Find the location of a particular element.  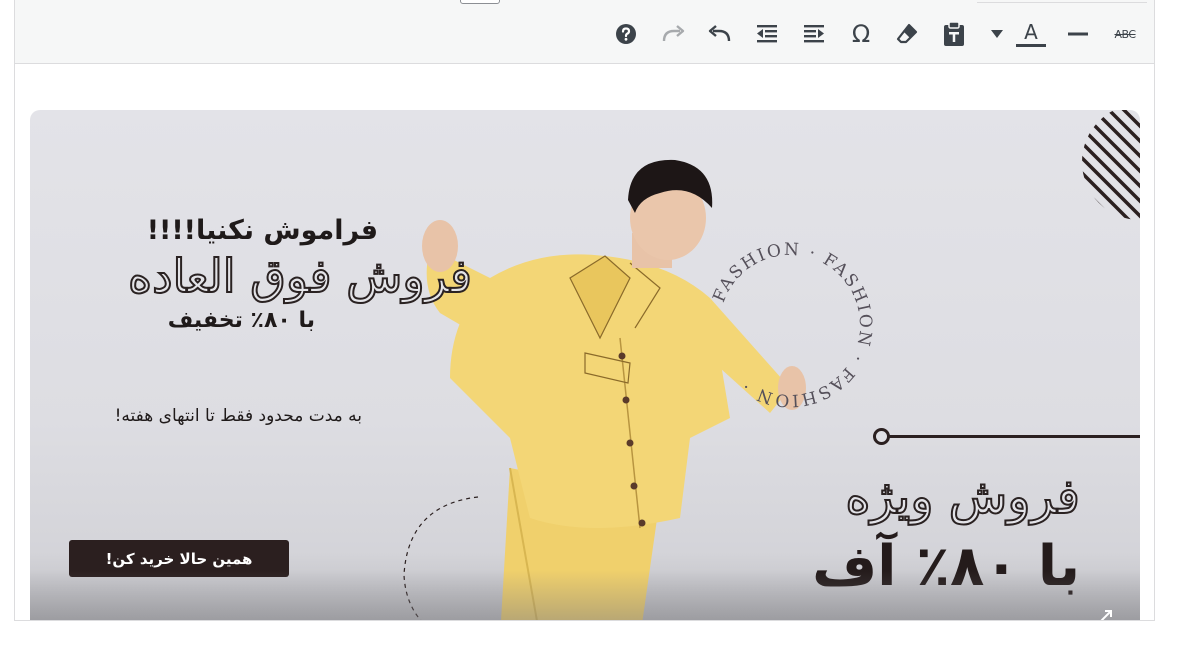

limited-time-text: به مدت محدود فقط تا انتهای هفته! is located at coordinates (238, 416).